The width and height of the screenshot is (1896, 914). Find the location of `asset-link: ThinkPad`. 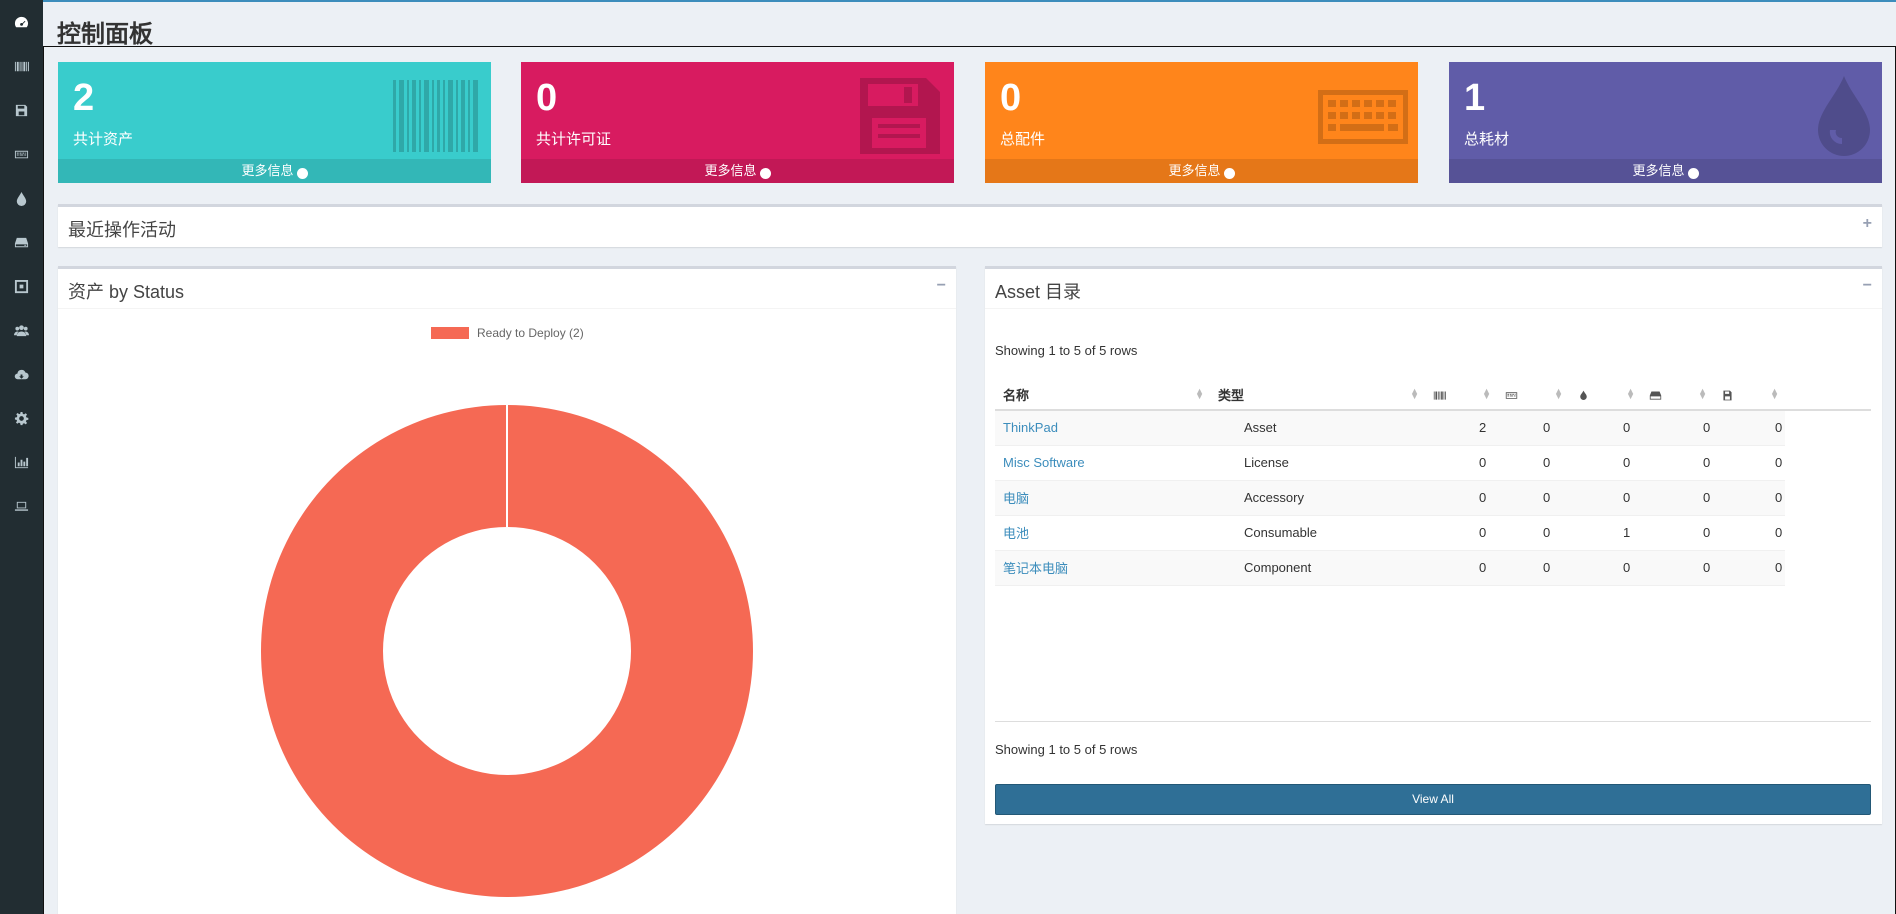

asset-link: ThinkPad is located at coordinates (1030, 427).